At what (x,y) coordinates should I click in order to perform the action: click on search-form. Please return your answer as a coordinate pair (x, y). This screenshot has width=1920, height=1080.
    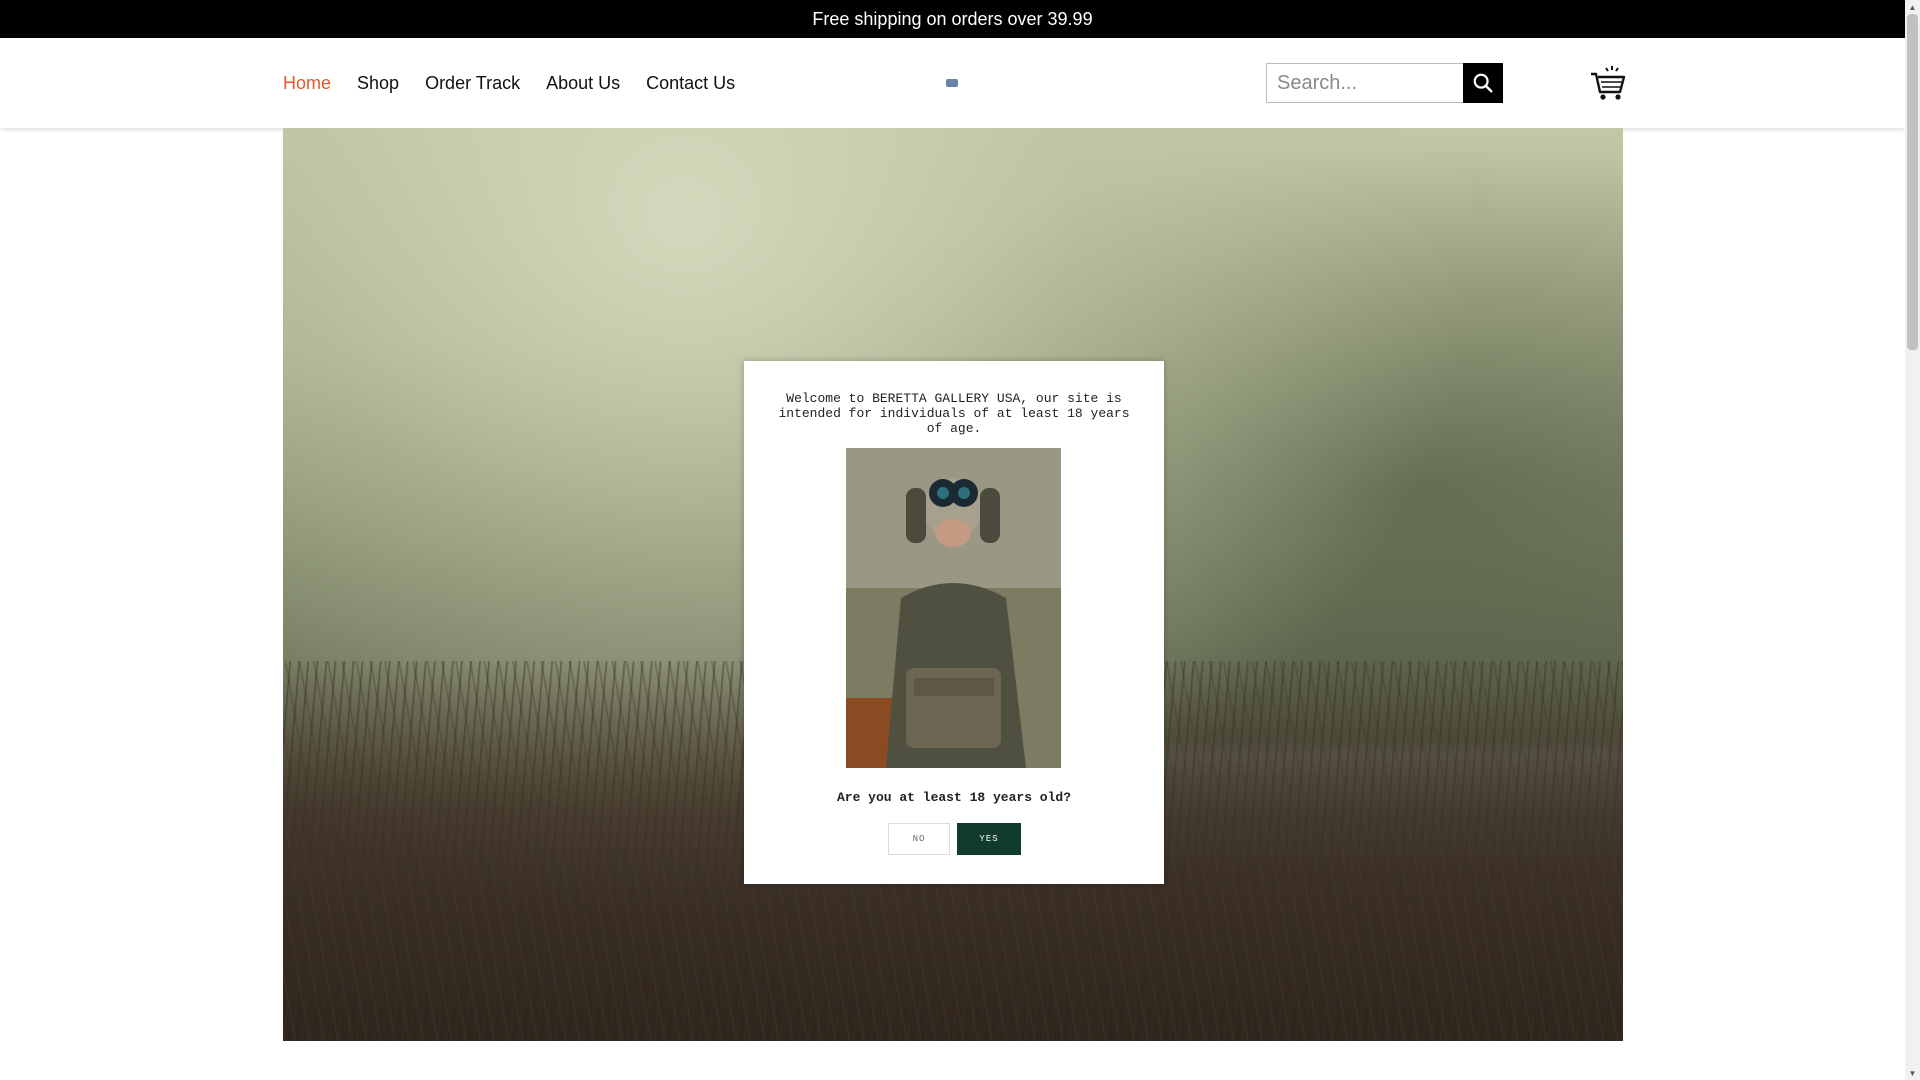
    Looking at the image, I should click on (1384, 83).